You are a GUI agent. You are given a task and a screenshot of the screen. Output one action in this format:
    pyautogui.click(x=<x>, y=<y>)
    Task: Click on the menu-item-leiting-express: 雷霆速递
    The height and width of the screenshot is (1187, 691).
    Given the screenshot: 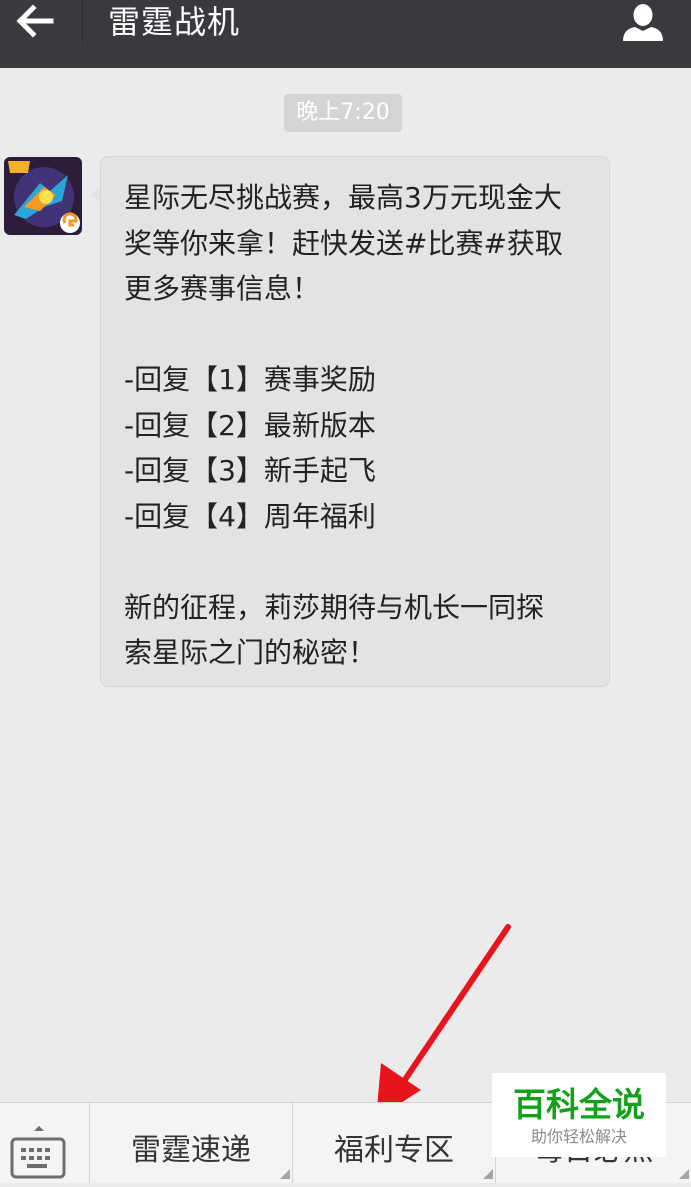 What is the action you would take?
    pyautogui.click(x=190, y=1143)
    